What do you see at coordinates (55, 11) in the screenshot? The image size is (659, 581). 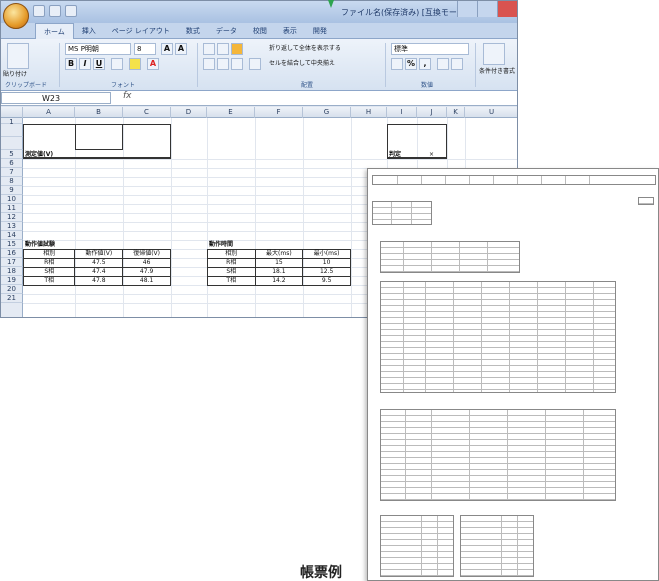 I see `undo-icon` at bounding box center [55, 11].